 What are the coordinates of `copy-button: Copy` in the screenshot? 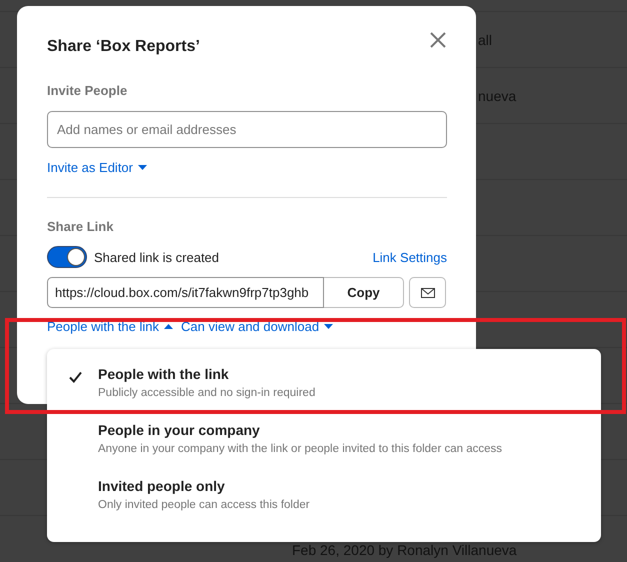 It's located at (364, 292).